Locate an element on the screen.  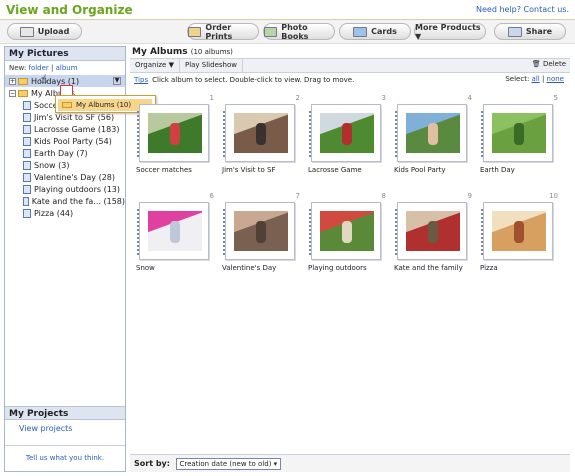
sort-select: Creation date (new to old) ▾ is located at coordinates (228, 464).